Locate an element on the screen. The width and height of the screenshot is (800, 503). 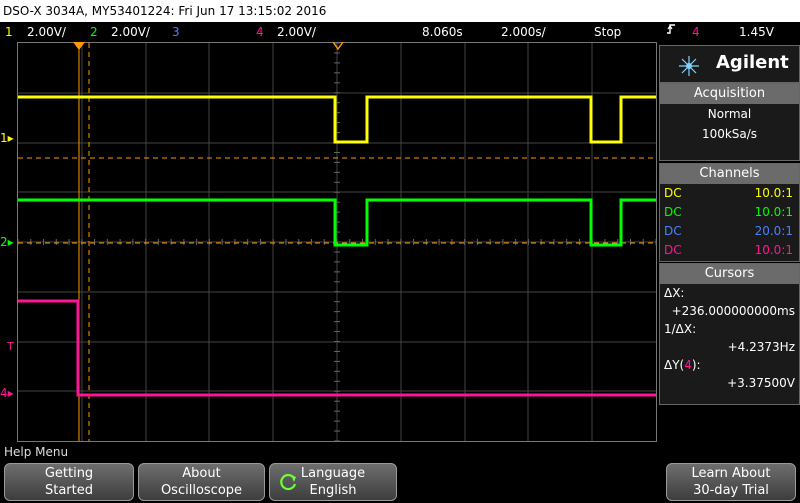
getting-started-line2: Started is located at coordinates (68, 490).